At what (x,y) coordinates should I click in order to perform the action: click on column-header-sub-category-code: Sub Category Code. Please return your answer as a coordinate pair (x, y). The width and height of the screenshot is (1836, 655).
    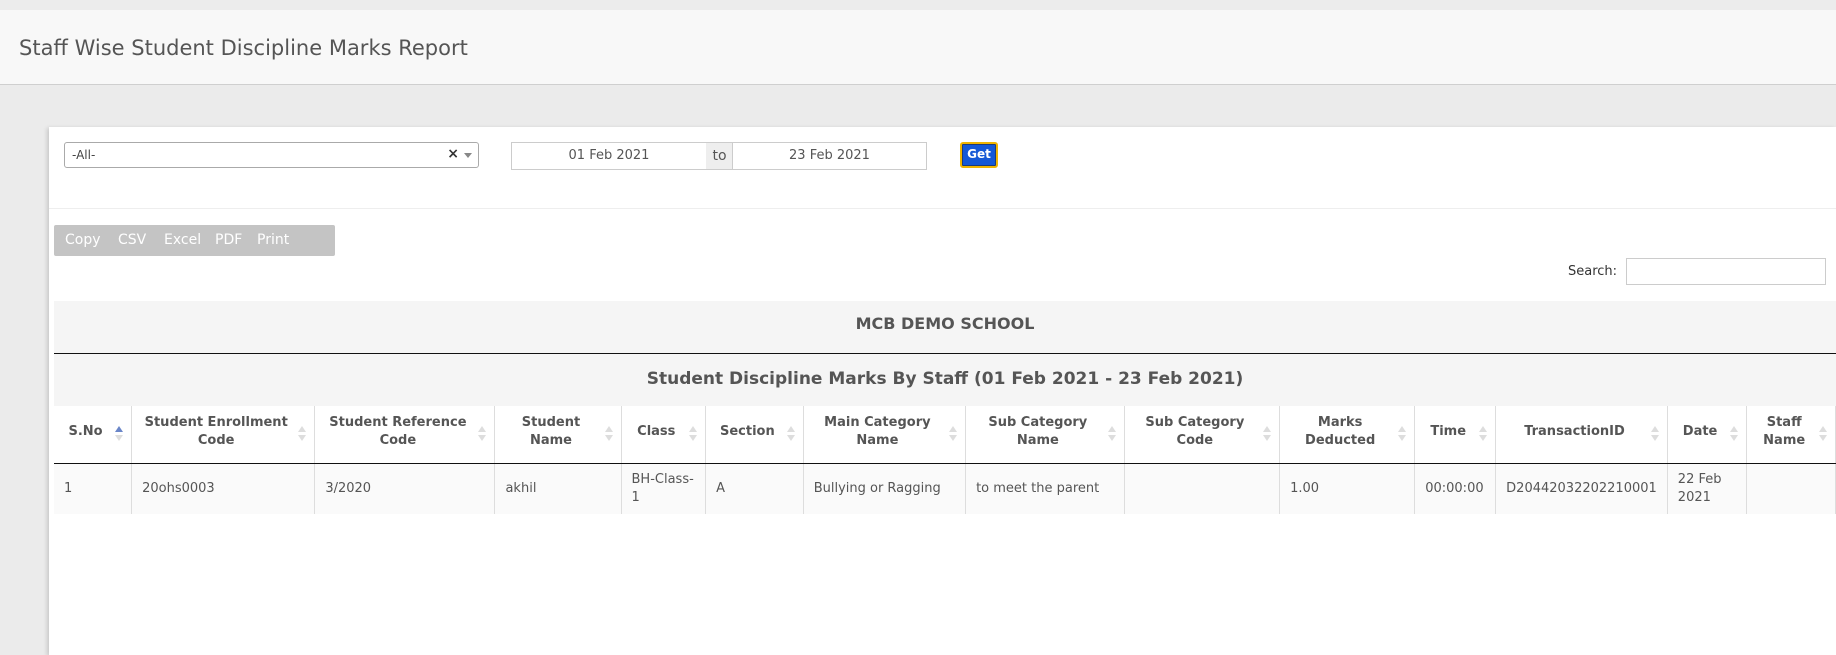
    Looking at the image, I should click on (1202, 435).